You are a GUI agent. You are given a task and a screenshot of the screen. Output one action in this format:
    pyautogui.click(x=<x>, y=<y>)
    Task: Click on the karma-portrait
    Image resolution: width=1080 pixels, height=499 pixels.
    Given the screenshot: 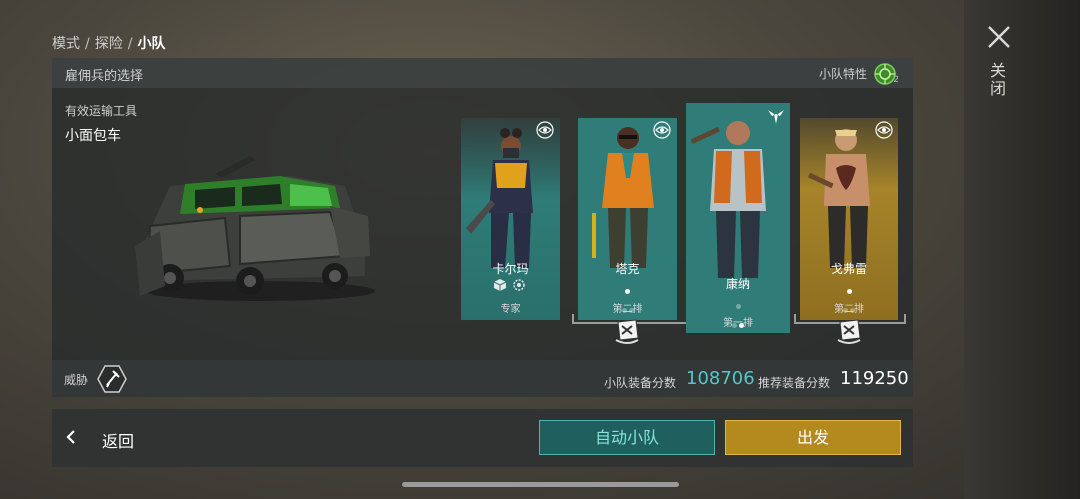 What is the action you would take?
    pyautogui.click(x=499, y=198)
    